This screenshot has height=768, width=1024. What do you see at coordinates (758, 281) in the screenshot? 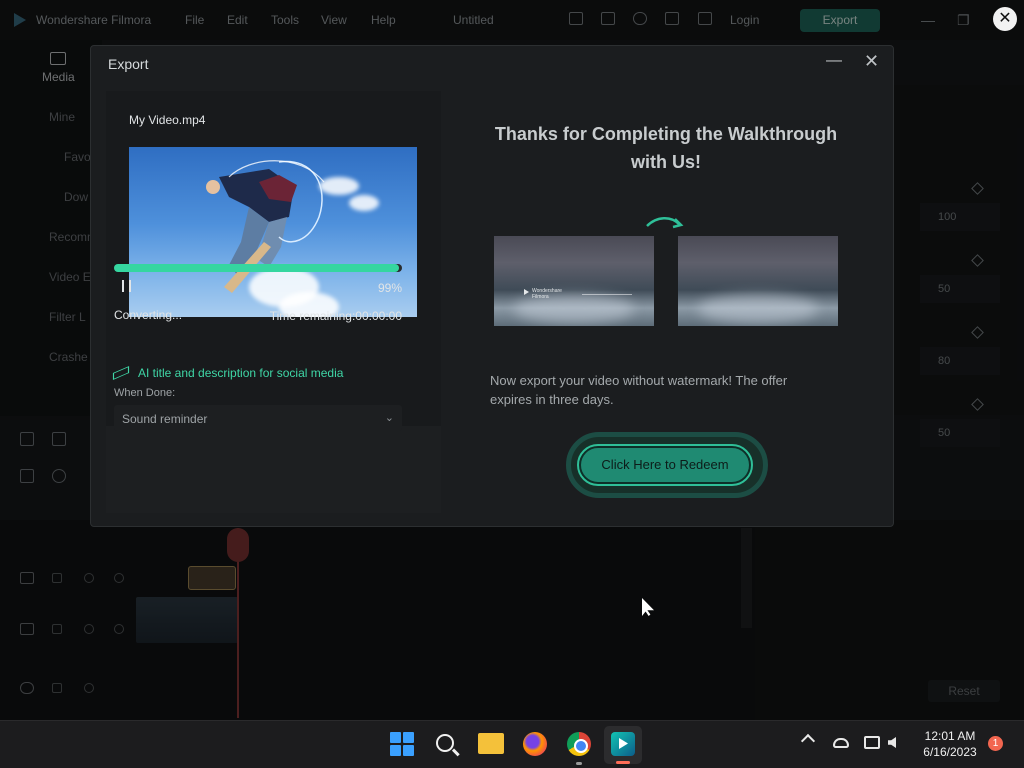
I see `watermark-preview-after` at bounding box center [758, 281].